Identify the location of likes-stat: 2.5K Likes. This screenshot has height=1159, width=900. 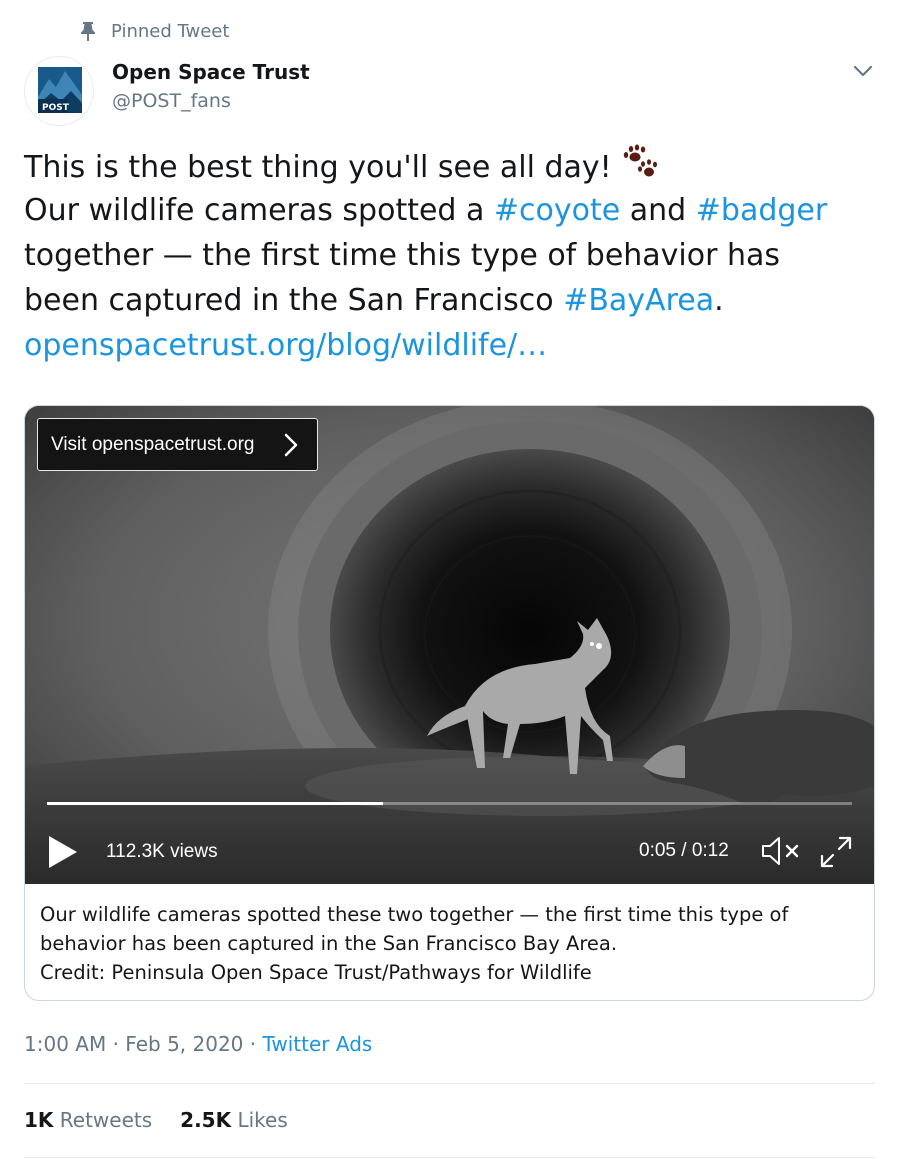
(234, 1120).